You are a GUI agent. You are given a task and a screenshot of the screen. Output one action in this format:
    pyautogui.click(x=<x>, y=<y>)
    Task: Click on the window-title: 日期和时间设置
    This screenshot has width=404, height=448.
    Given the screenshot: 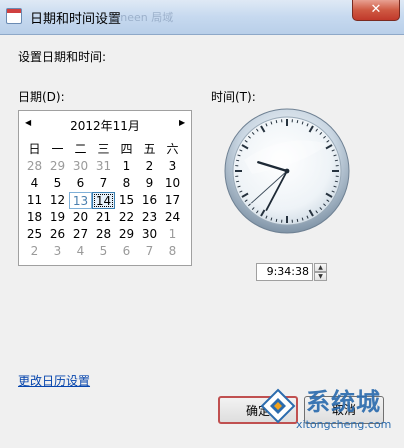 What is the action you would take?
    pyautogui.click(x=76, y=19)
    